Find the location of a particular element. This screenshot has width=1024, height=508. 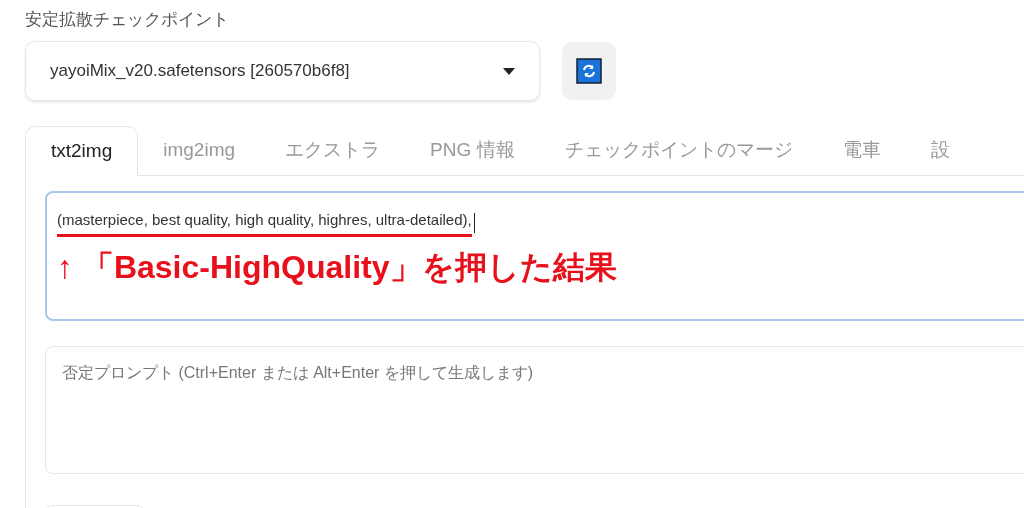

checkpoint-dropdown: yayoiMix_v20.safetensors [260570b6f8] is located at coordinates (282, 71).